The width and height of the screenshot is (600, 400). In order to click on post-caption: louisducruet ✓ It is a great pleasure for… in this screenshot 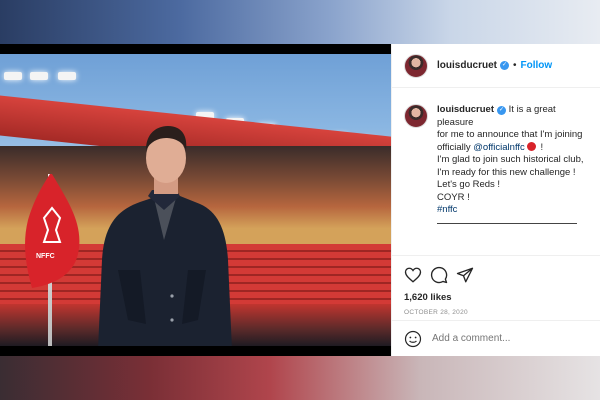, I will do `click(496, 172)`.